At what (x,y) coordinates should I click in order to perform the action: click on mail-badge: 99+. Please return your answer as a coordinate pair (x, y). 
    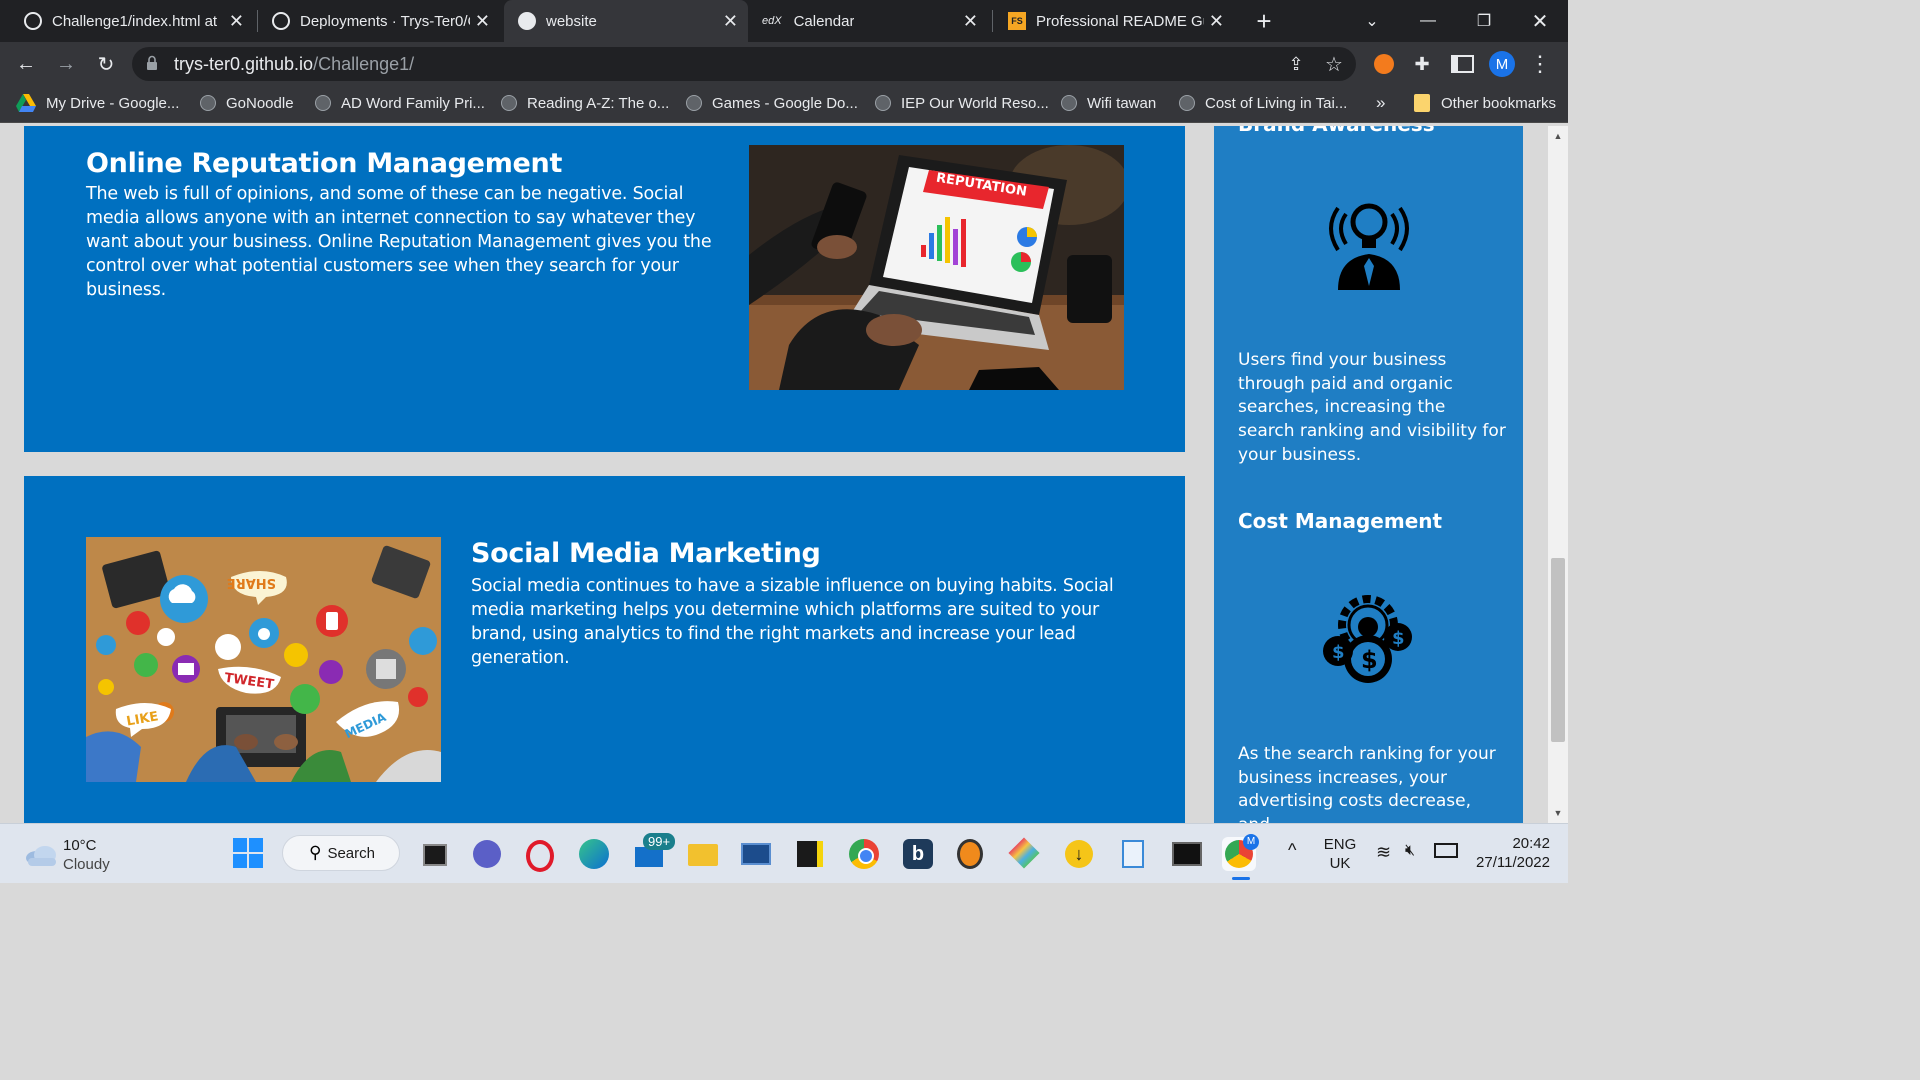
    Looking at the image, I should click on (659, 841).